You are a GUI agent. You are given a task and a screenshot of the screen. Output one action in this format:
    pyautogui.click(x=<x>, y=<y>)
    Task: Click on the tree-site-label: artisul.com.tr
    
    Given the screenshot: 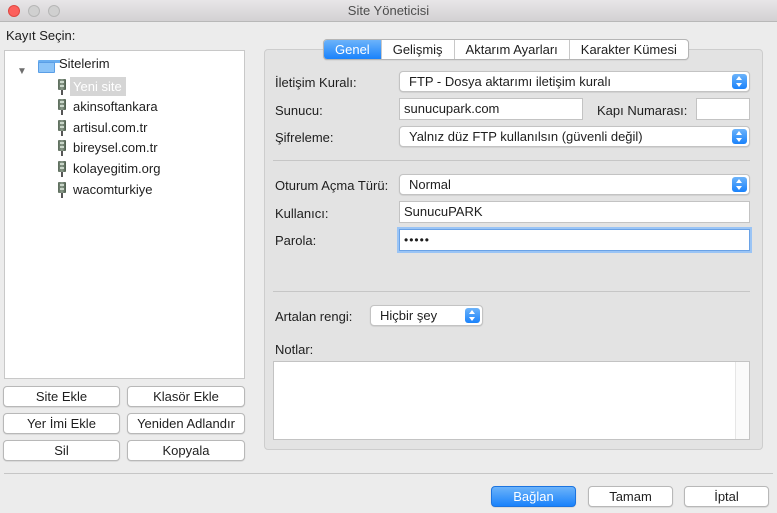 What is the action you would take?
    pyautogui.click(x=110, y=127)
    